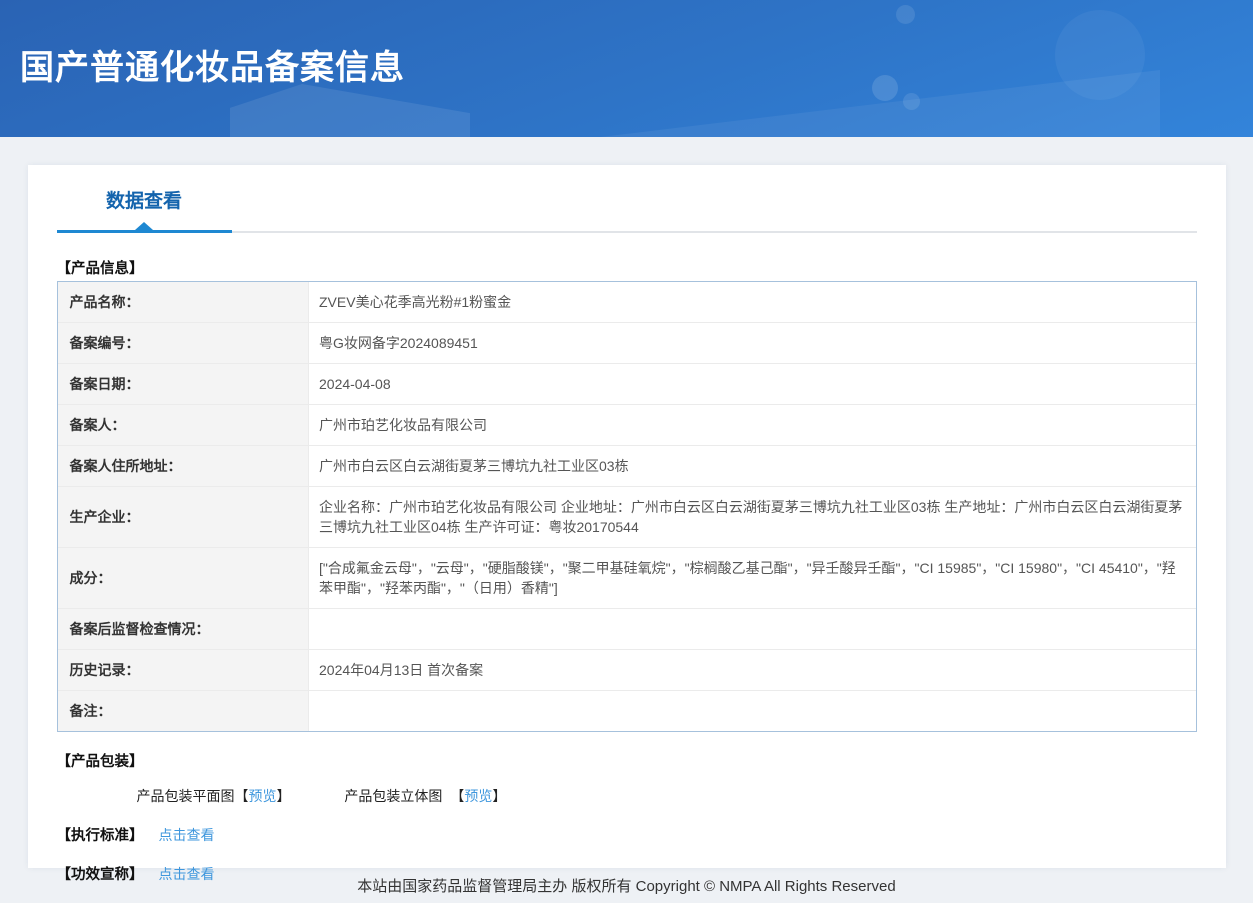  I want to click on table-row: 备案人： 广州市珀艺化妆品有限公司, so click(626, 425).